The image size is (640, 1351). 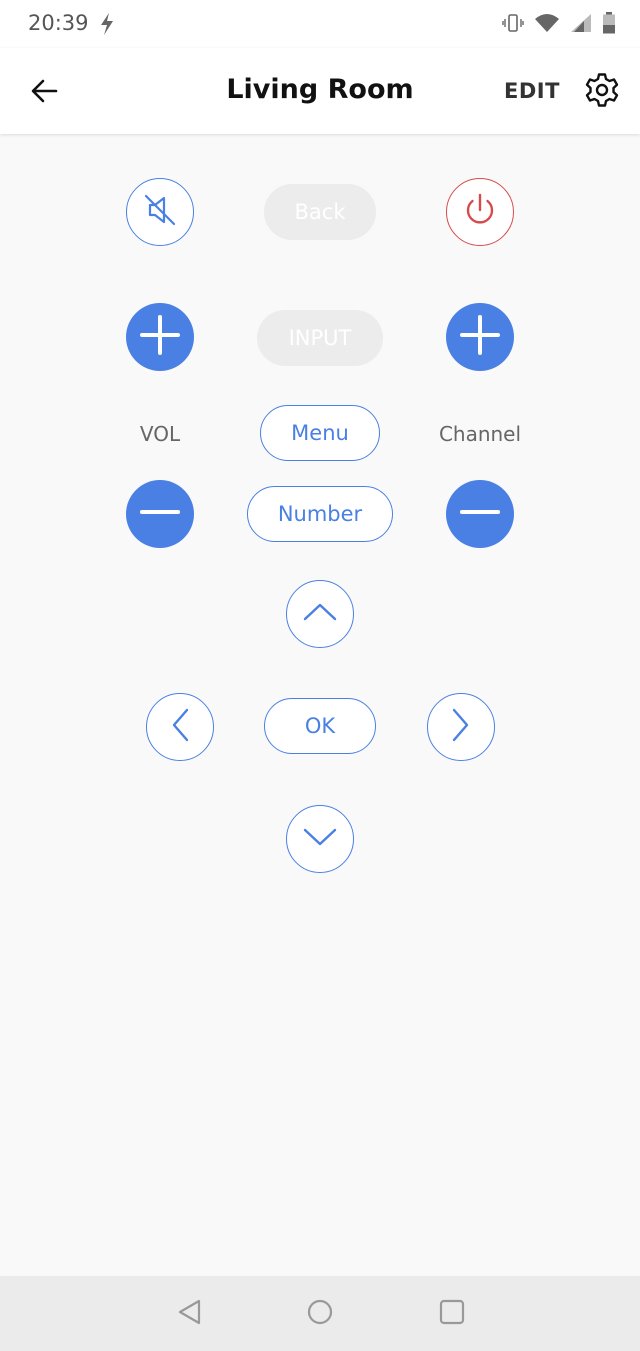 I want to click on volume-down-button, so click(x=160, y=514).